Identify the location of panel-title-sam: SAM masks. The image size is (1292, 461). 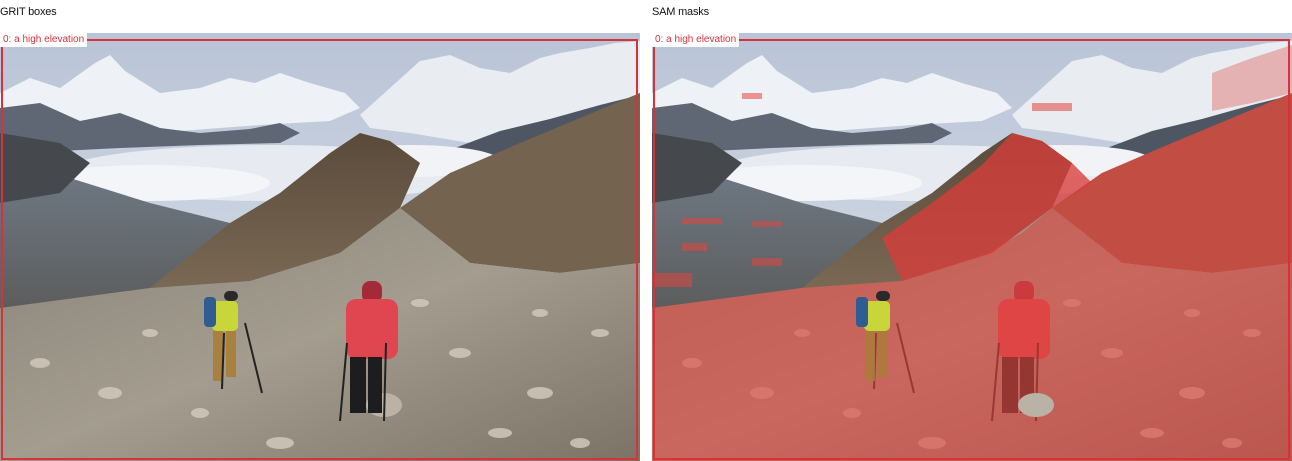
(680, 12).